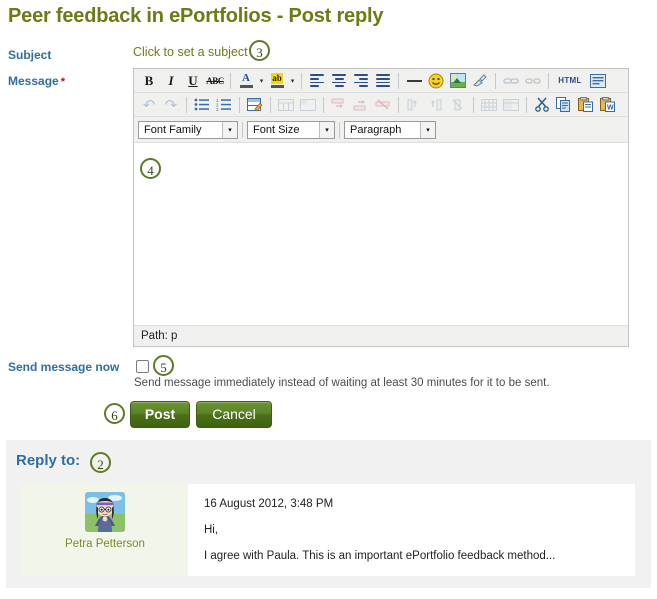 This screenshot has height=599, width=657. I want to click on unlink-icon, so click(533, 81).